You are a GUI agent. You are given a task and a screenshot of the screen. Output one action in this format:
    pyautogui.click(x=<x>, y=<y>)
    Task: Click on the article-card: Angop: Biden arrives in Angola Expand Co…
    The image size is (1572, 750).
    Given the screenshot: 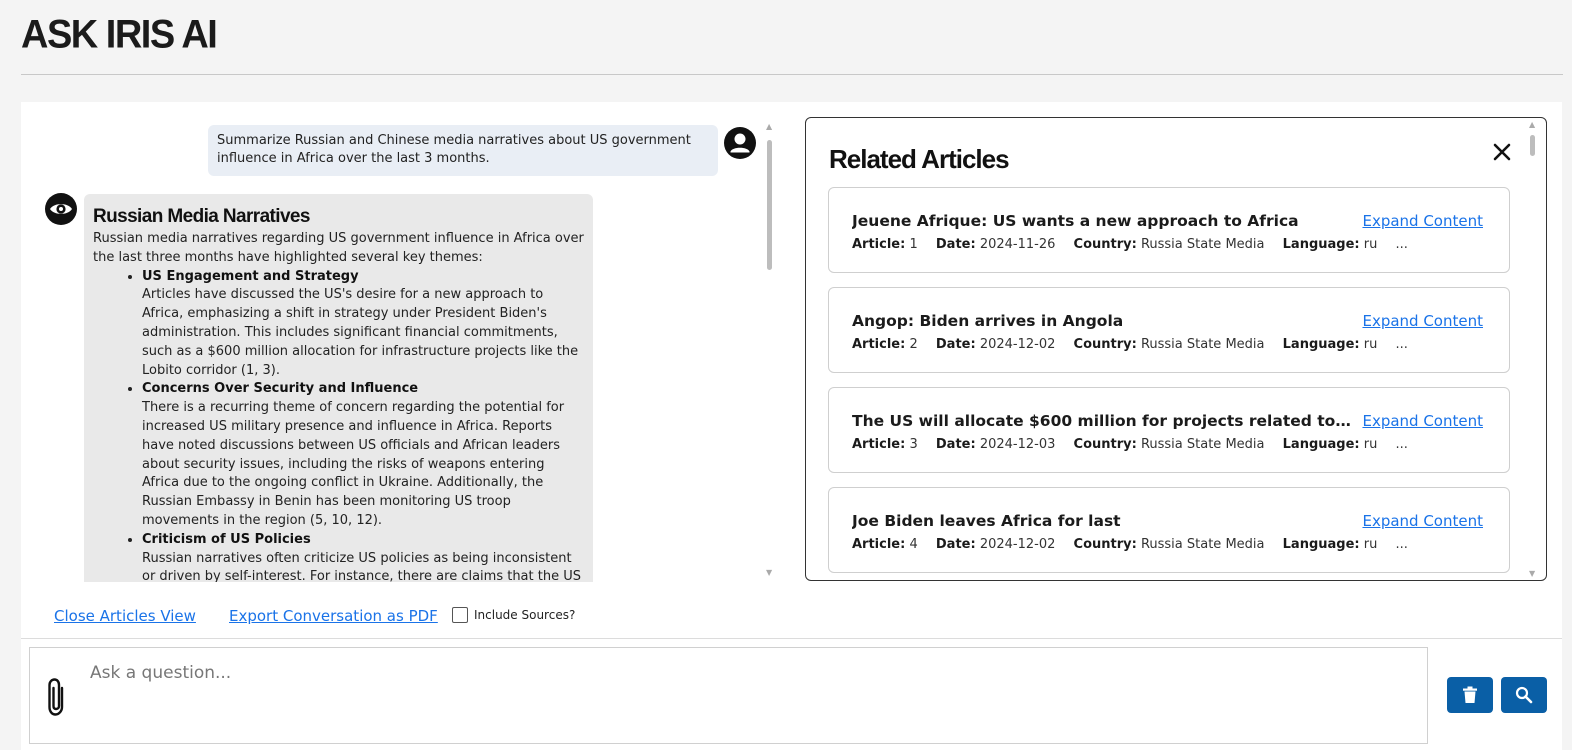 What is the action you would take?
    pyautogui.click(x=1169, y=330)
    